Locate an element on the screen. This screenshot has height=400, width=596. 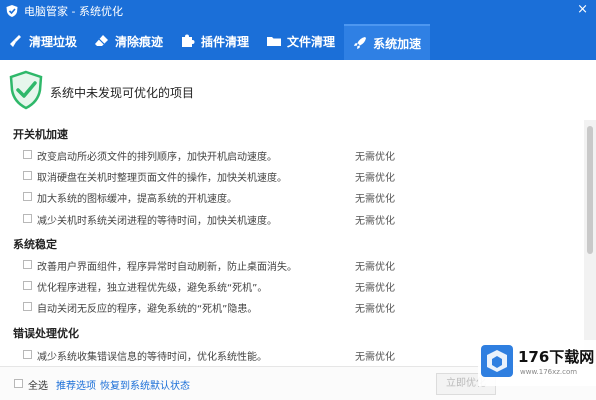
tab-clear-traces: 清除痕迹 is located at coordinates (129, 41).